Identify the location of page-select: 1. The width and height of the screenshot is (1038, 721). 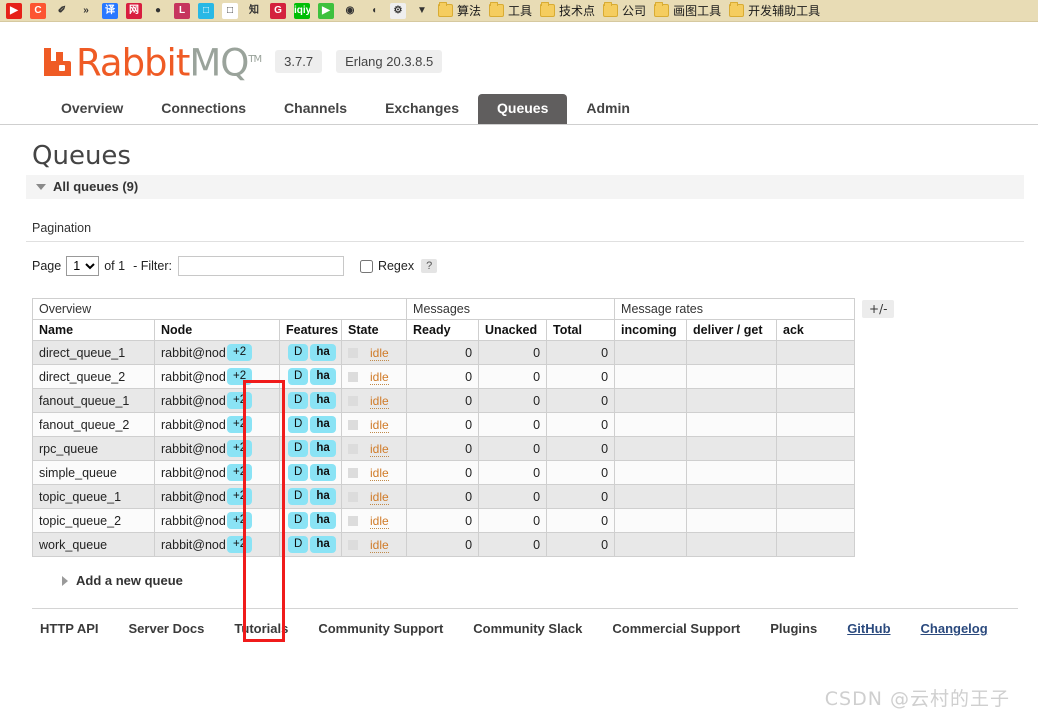
(83, 266).